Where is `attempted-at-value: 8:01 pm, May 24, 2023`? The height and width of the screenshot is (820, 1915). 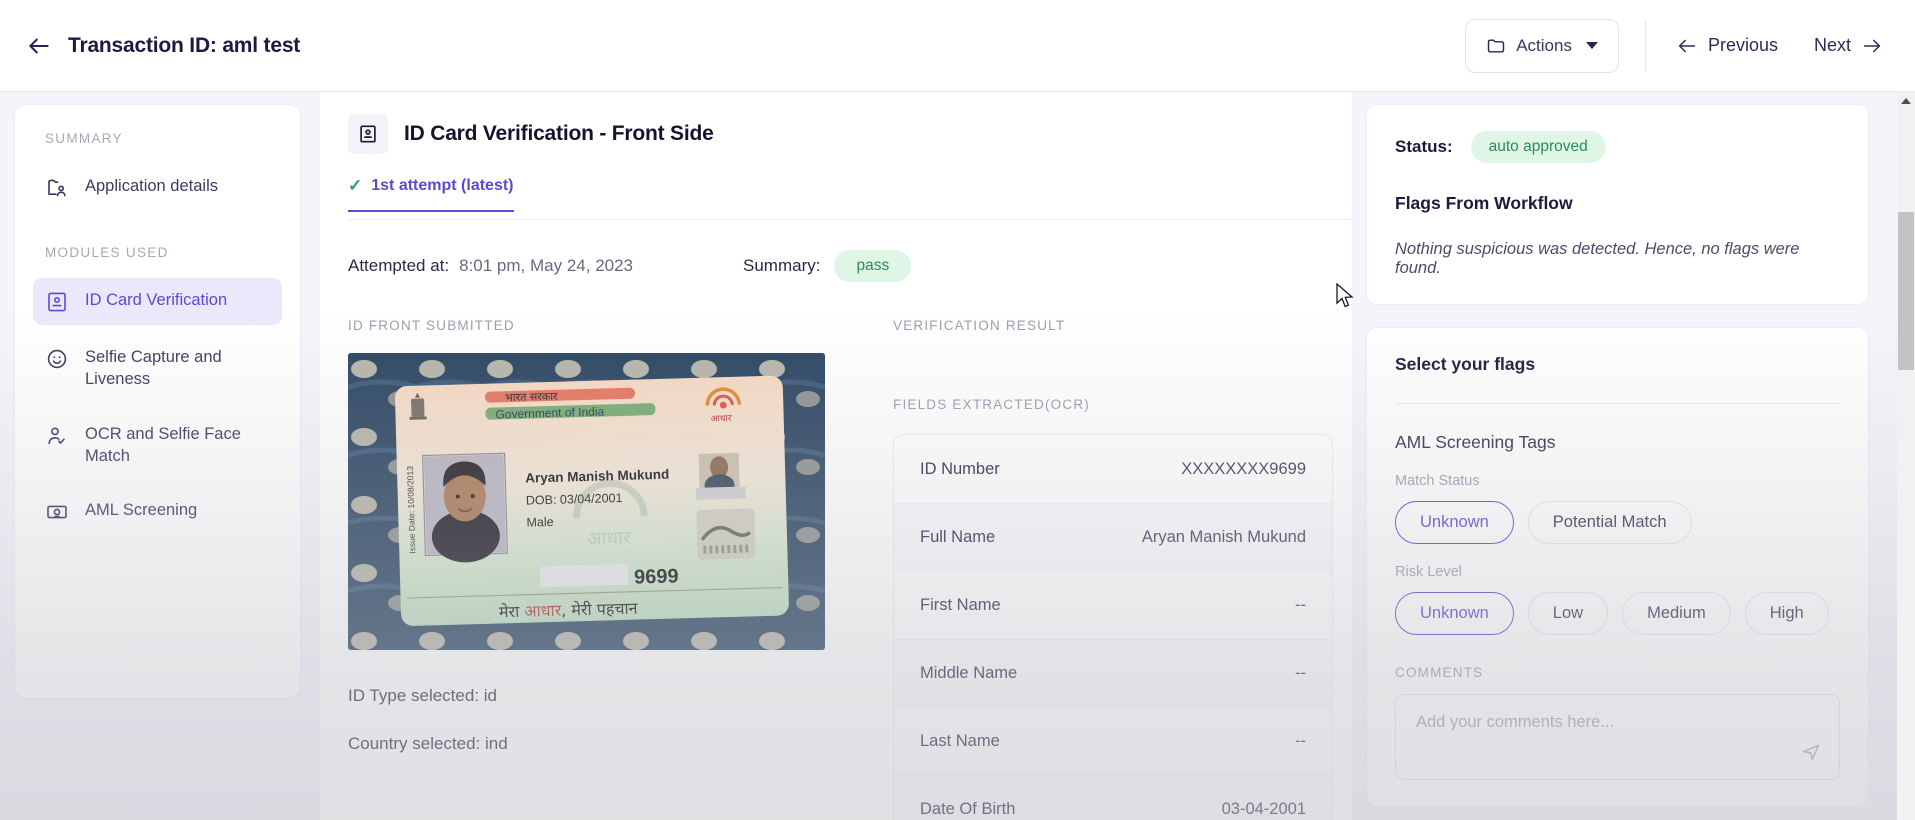
attempted-at-value: 8:01 pm, May 24, 2023 is located at coordinates (546, 265).